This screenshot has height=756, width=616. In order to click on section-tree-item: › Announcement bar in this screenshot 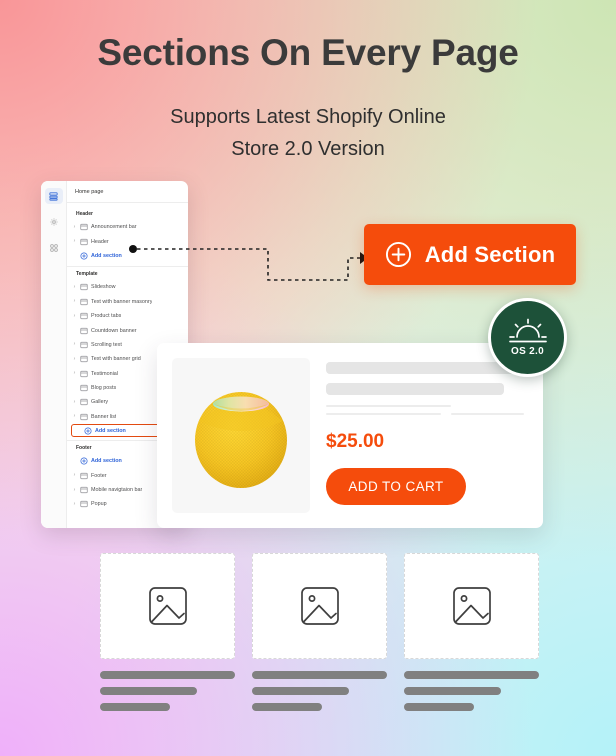, I will do `click(127, 227)`.